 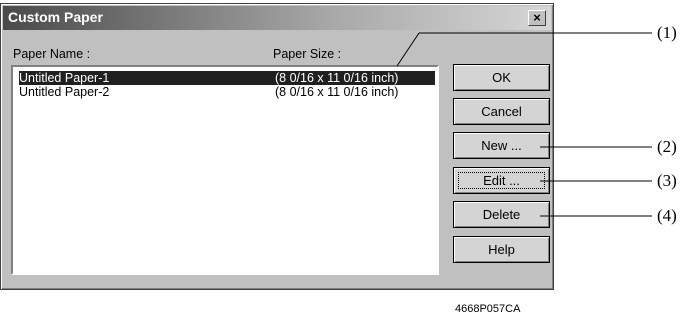 I want to click on callout-label-3: (3), so click(x=667, y=180).